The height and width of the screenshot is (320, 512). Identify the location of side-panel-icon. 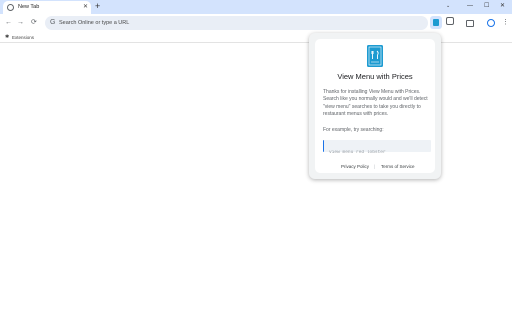
(470, 23).